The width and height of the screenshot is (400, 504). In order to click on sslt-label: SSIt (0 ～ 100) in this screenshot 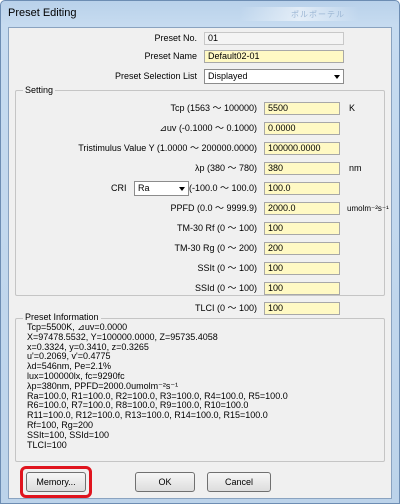, I will do `click(227, 268)`.